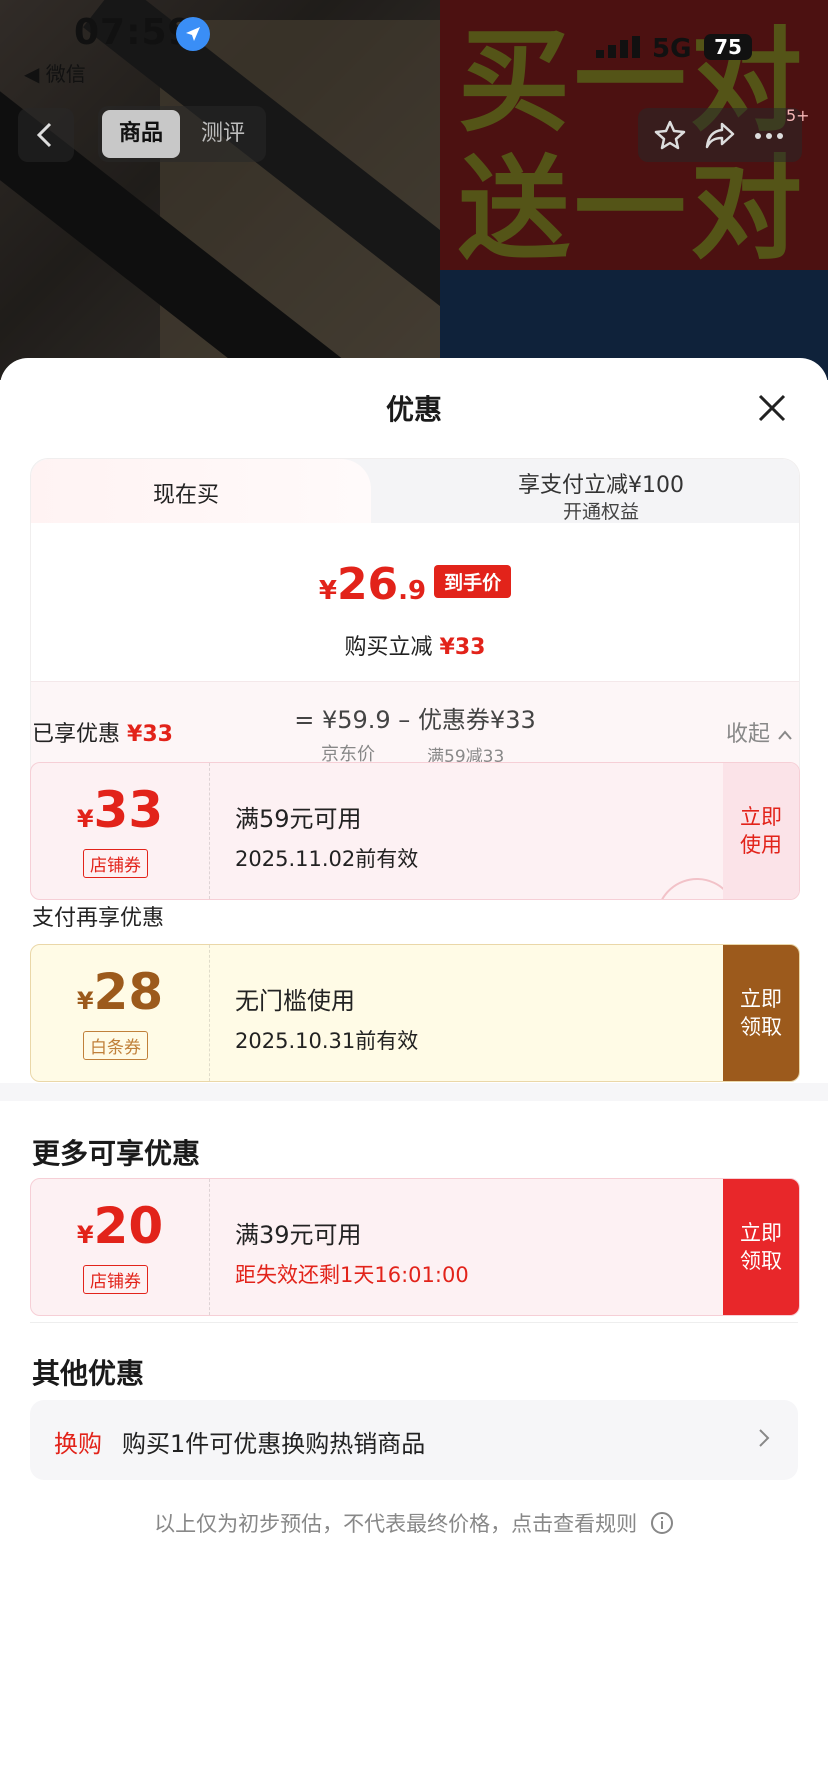 The height and width of the screenshot is (1792, 828). What do you see at coordinates (415, 1013) in the screenshot?
I see `coupon-card: ¥28 白条券 无门槛使用 2025.10.31前有效 立即领取` at bounding box center [415, 1013].